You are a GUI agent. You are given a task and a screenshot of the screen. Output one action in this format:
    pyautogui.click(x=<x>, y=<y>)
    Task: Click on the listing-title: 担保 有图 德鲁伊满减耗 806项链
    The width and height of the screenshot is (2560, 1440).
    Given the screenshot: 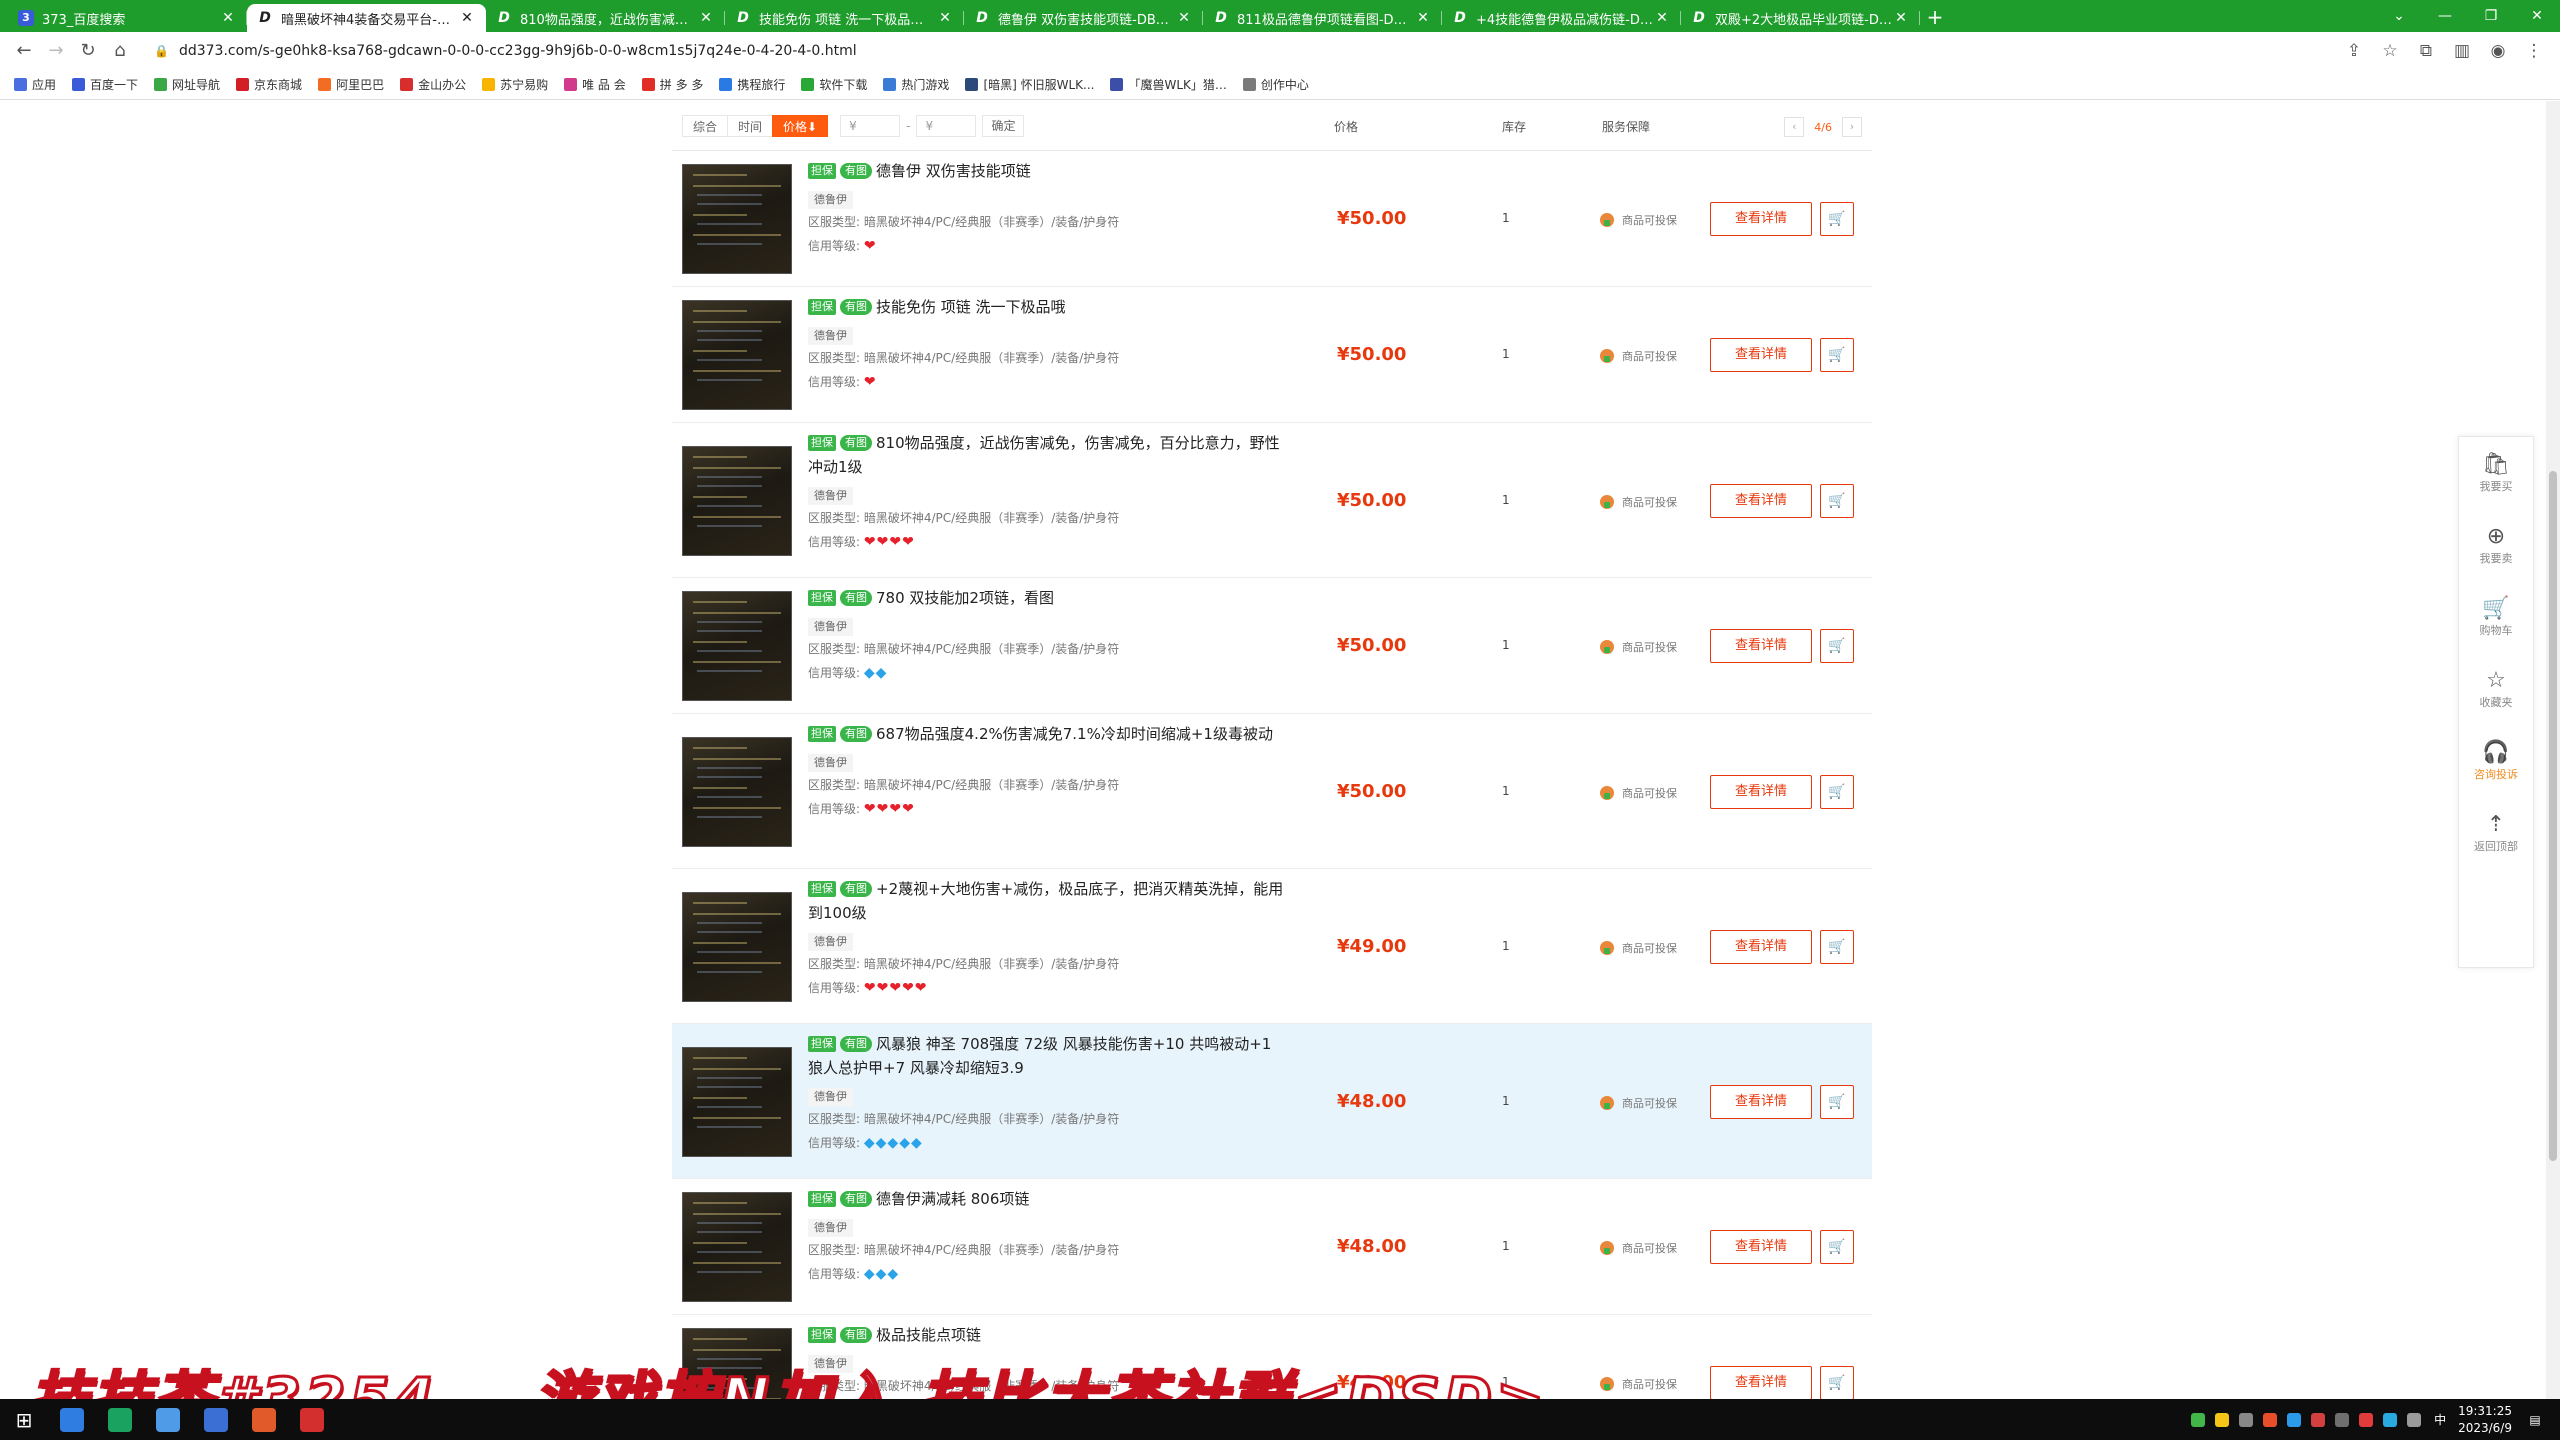 What is the action you would take?
    pyautogui.click(x=1048, y=1199)
    